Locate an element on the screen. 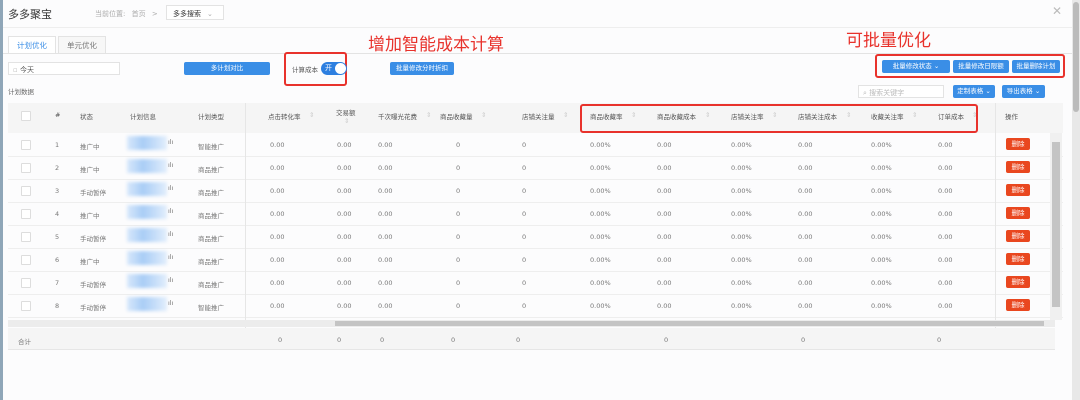 Image resolution: width=1080 pixels, height=400 pixels. close-icon: ✕ is located at coordinates (1057, 11).